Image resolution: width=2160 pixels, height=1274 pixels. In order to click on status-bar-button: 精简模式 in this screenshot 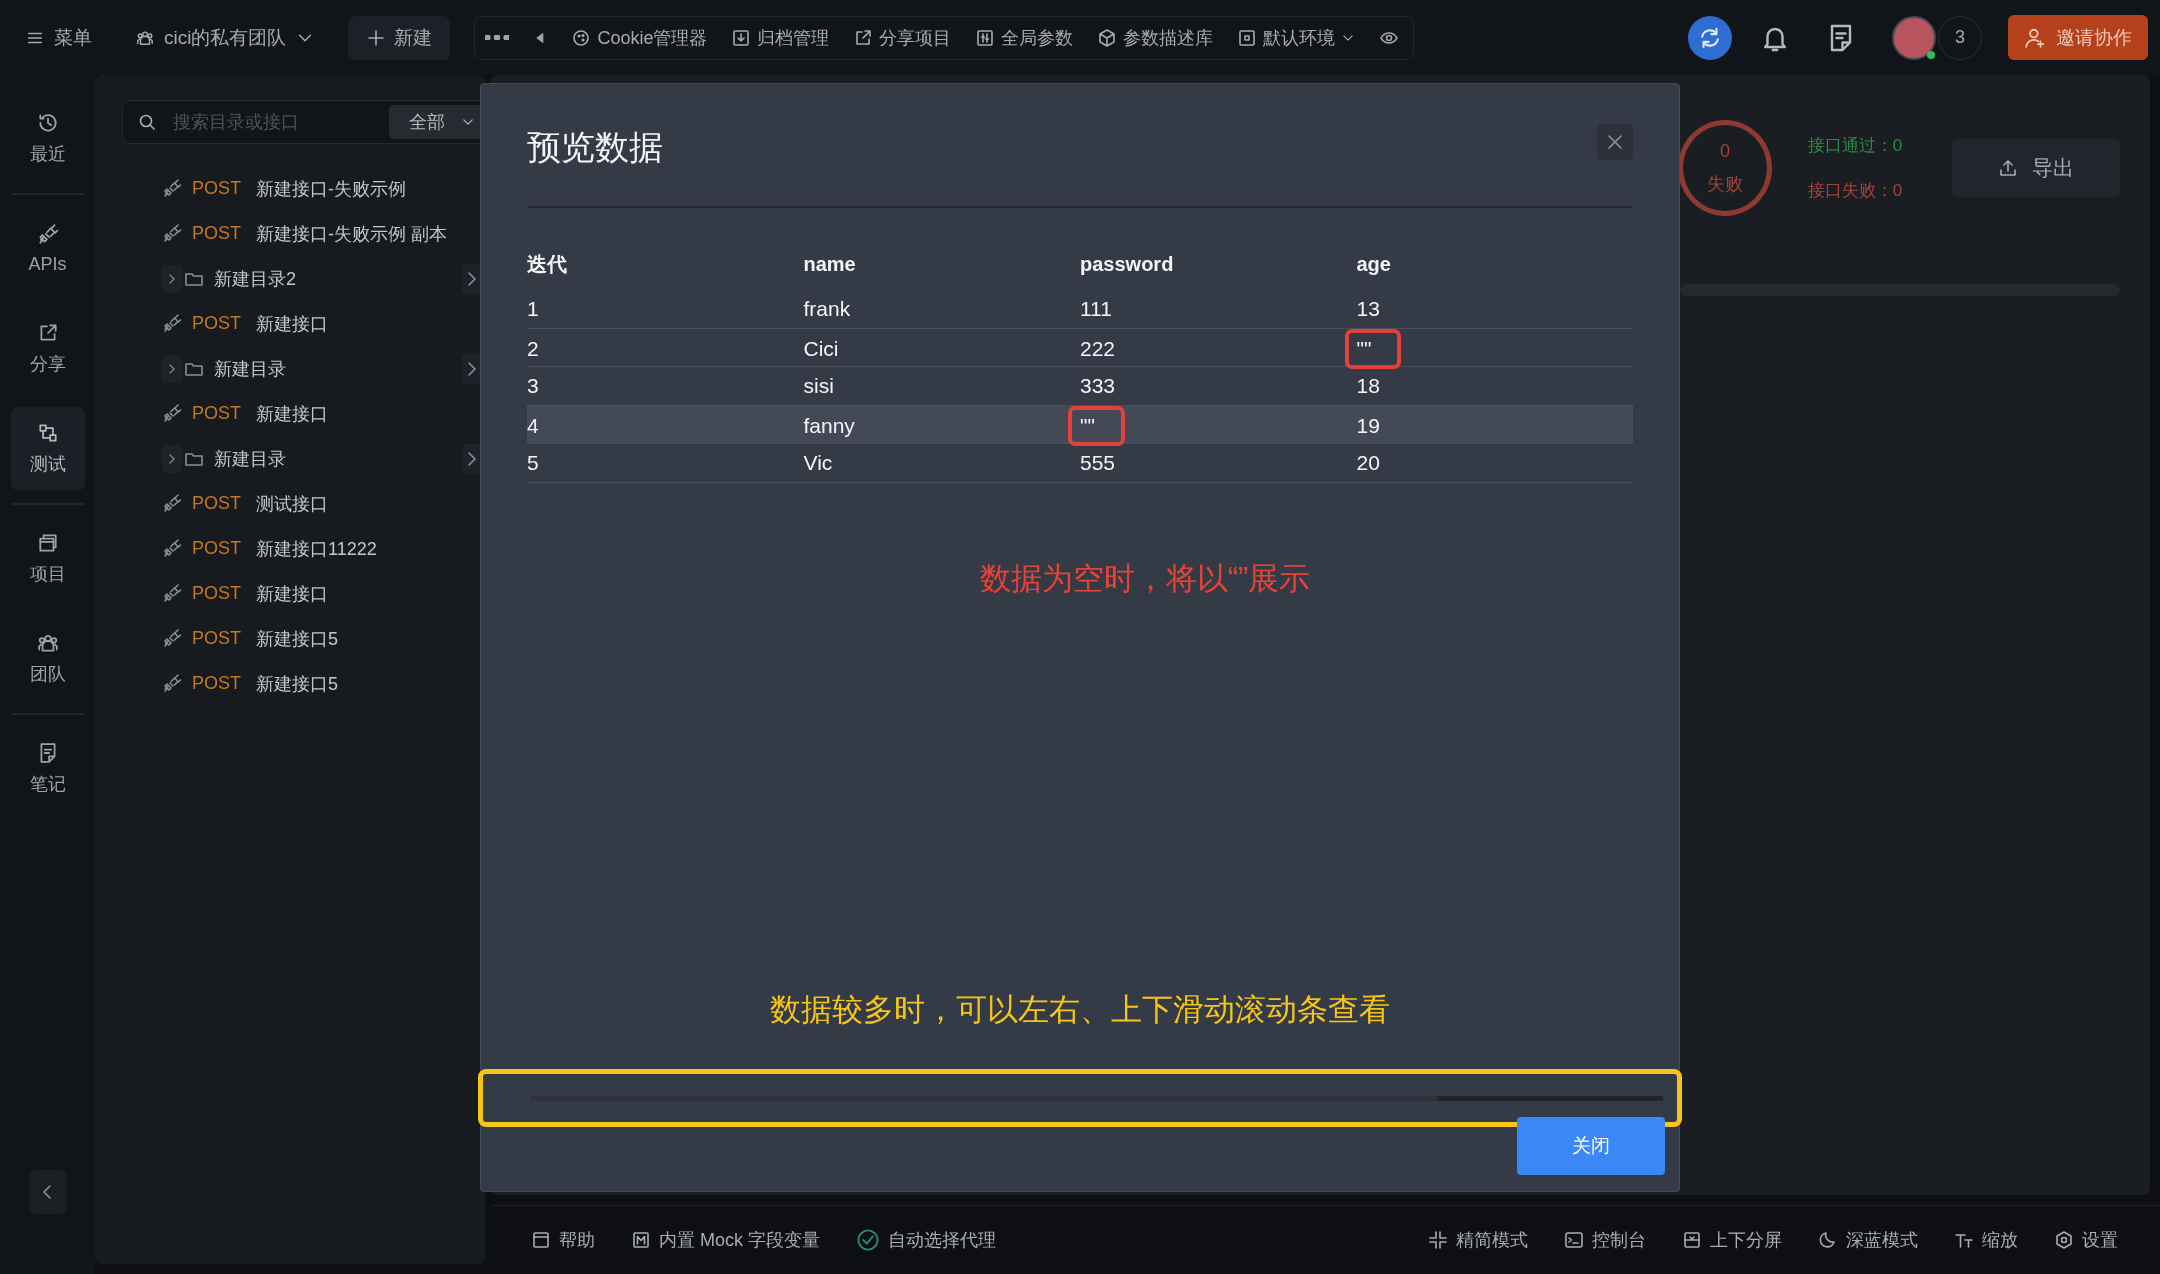, I will do `click(1478, 1240)`.